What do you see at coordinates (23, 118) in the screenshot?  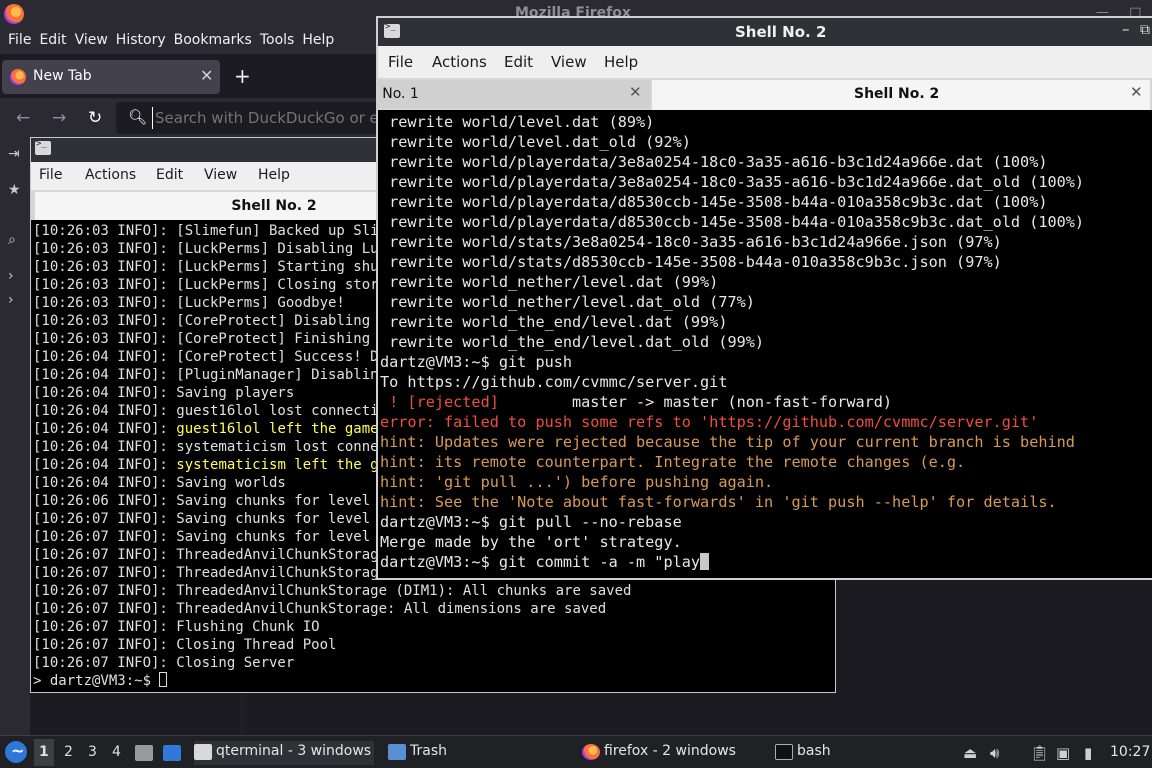 I see `back-arrow-icon: ←` at bounding box center [23, 118].